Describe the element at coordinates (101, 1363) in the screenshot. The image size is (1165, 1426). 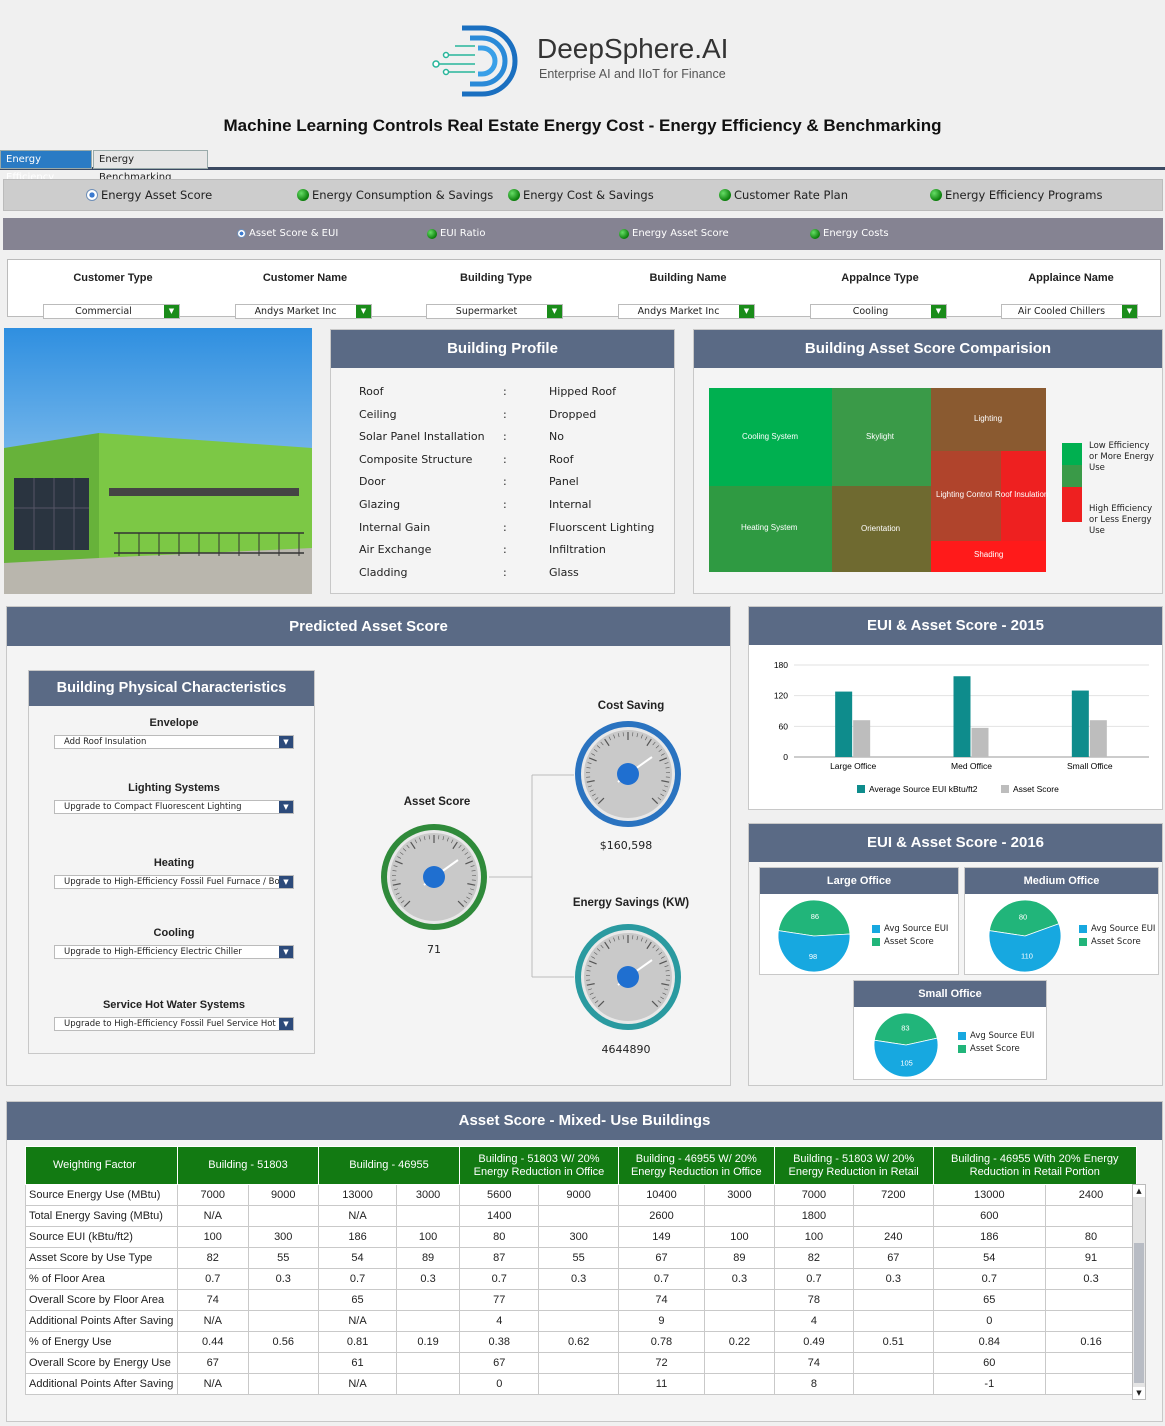
I see `table-cell: Overall Score by Energy Use` at that location.